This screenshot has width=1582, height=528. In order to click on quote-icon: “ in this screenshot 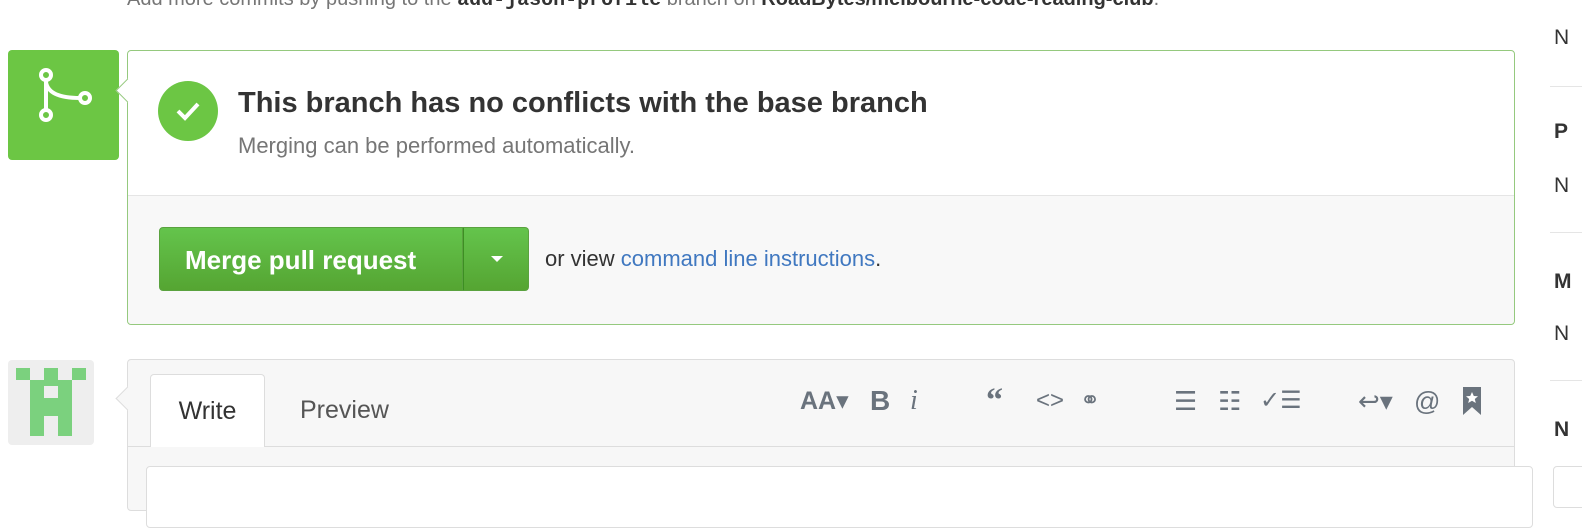, I will do `click(994, 401)`.